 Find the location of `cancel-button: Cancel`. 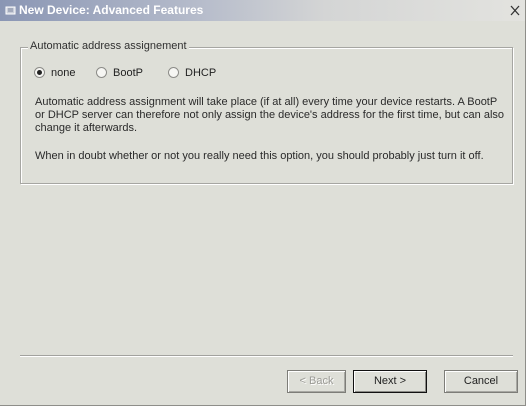

cancel-button: Cancel is located at coordinates (481, 381).